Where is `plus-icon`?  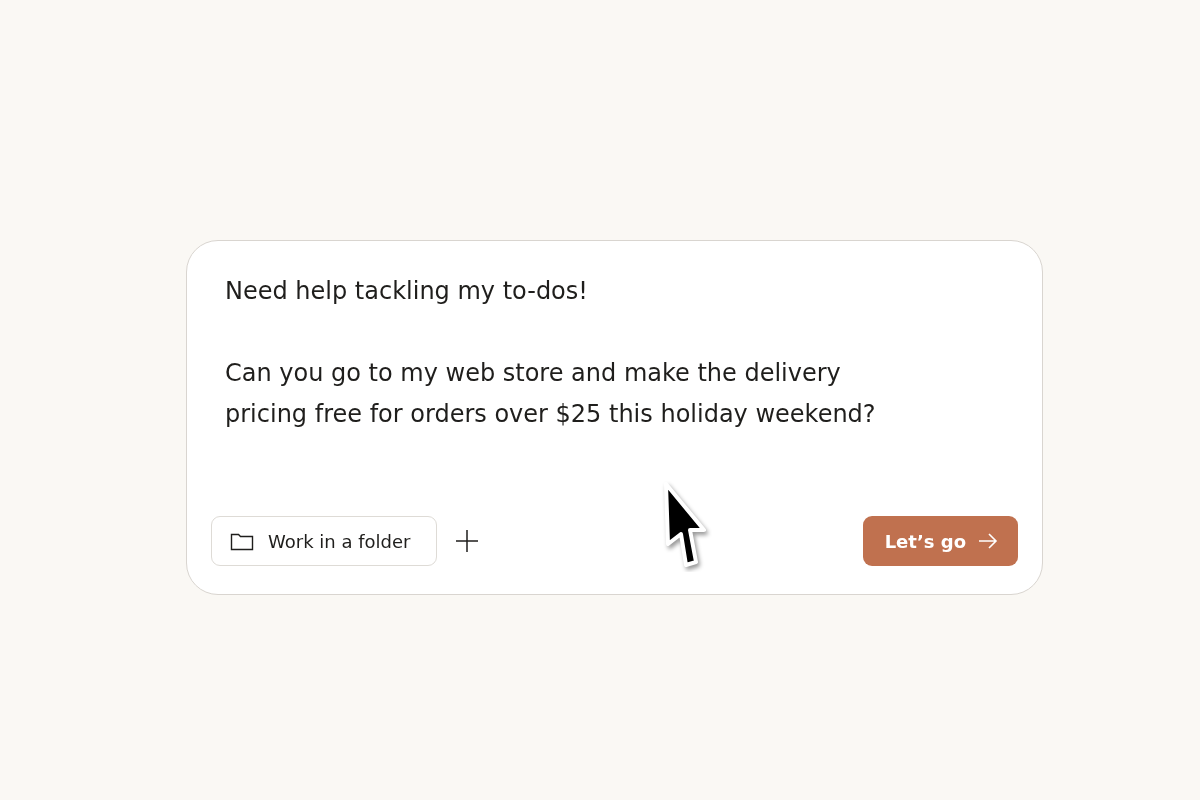
plus-icon is located at coordinates (467, 541).